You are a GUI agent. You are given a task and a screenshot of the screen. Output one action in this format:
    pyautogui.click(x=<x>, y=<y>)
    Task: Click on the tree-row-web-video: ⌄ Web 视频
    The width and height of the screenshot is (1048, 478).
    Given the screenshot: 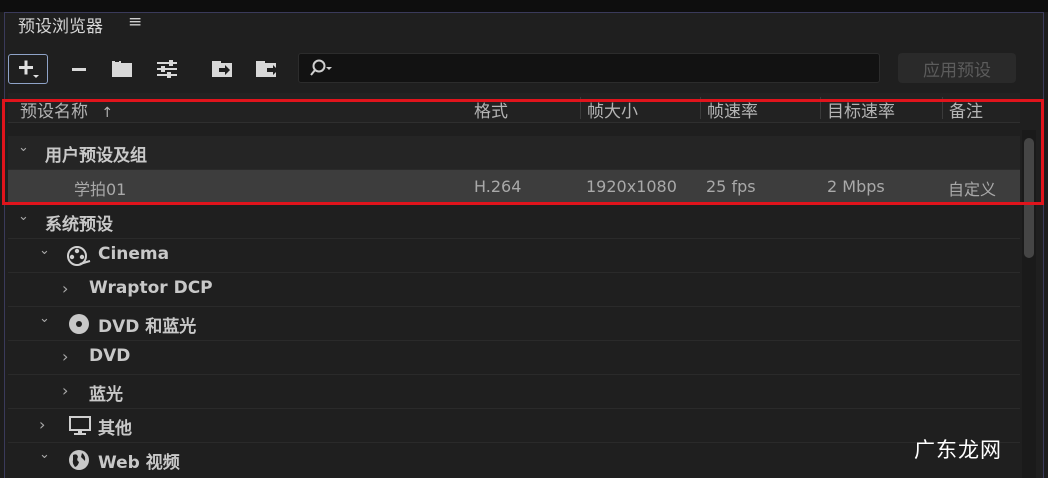 What is the action you would take?
    pyautogui.click(x=514, y=460)
    